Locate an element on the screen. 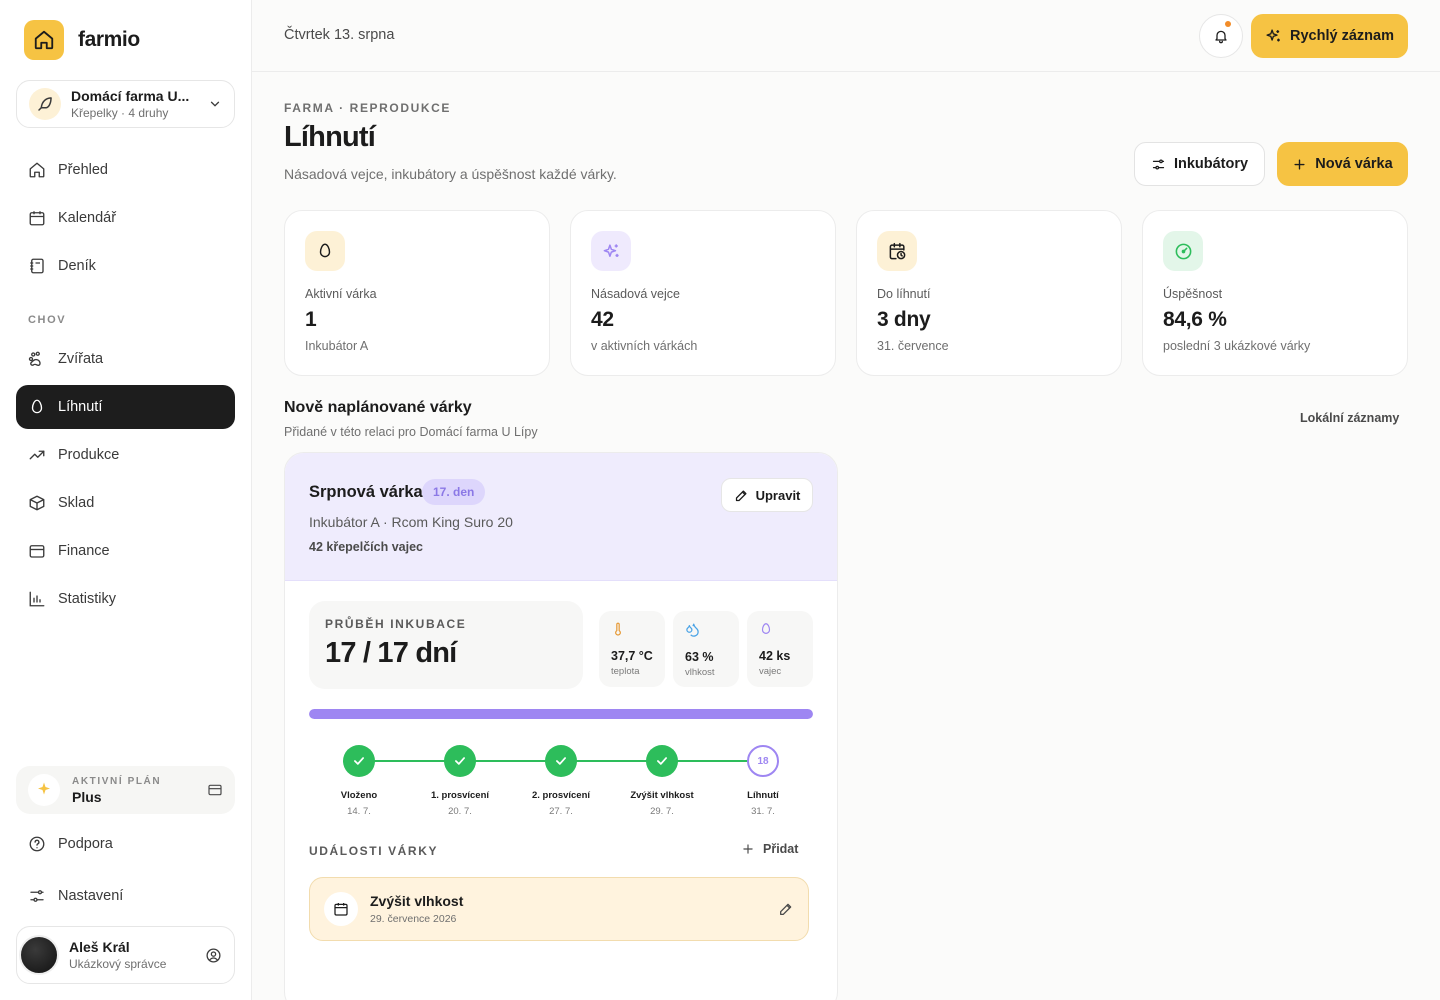  main-nav: Přehled Kalendář Deník is located at coordinates (125, 220).